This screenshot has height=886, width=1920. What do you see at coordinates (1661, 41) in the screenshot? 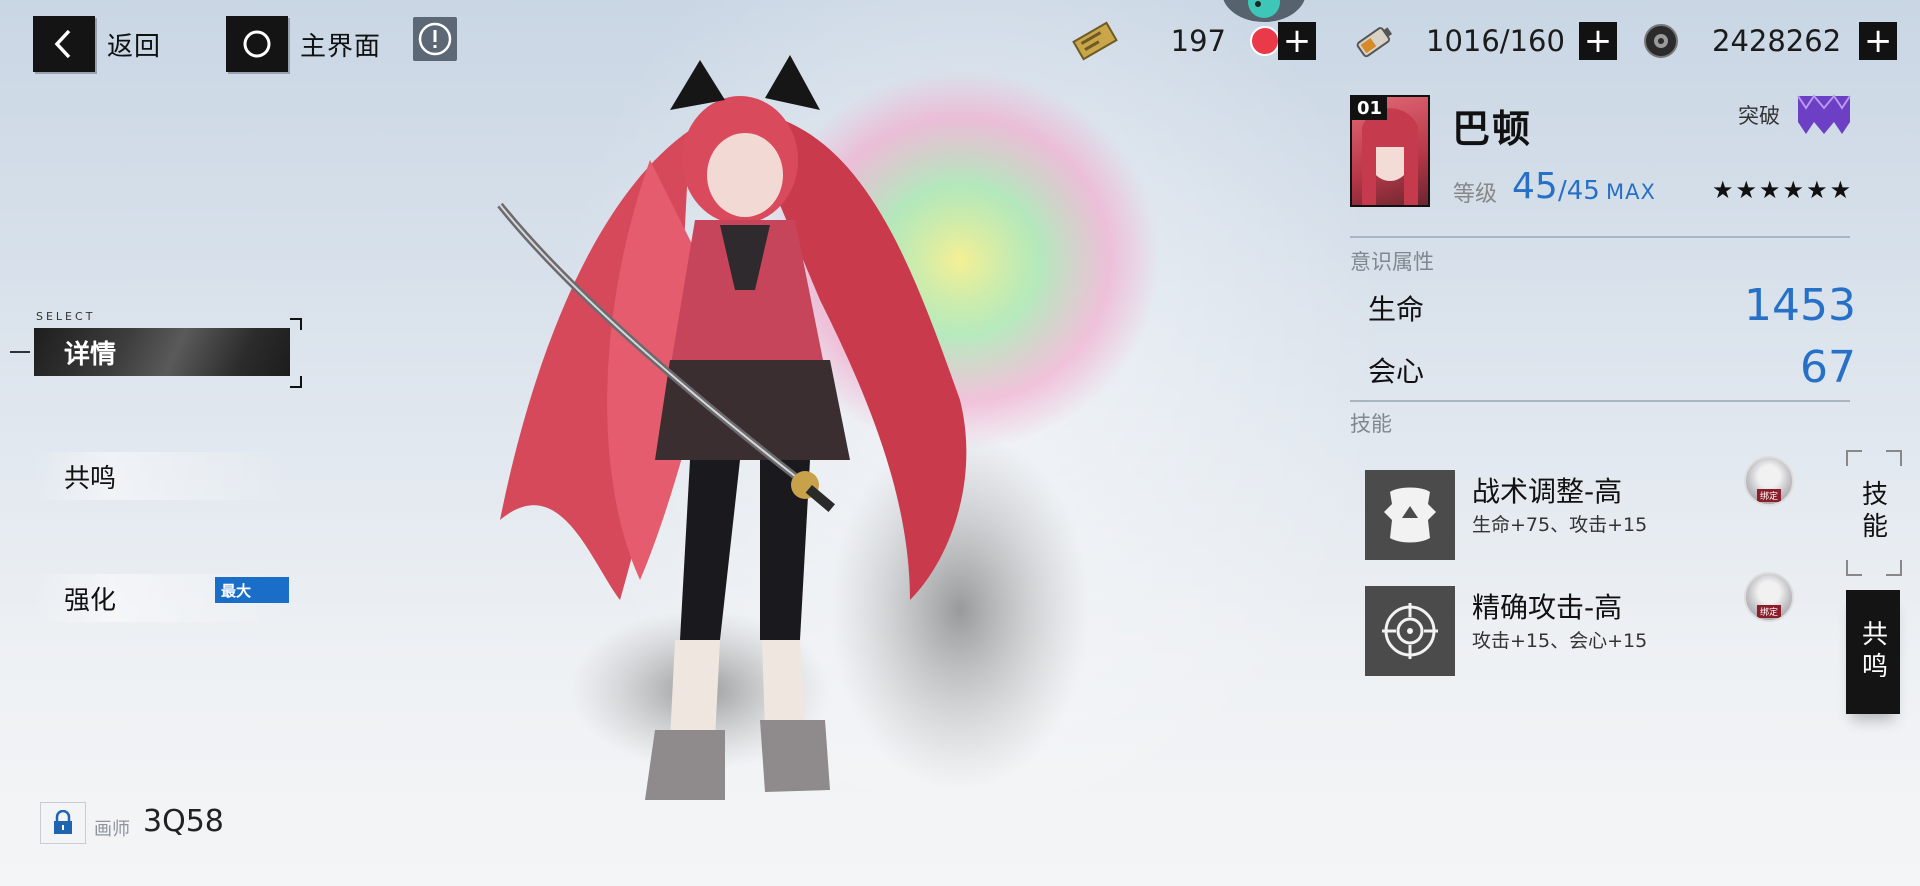
I see `gear-coin-icon` at bounding box center [1661, 41].